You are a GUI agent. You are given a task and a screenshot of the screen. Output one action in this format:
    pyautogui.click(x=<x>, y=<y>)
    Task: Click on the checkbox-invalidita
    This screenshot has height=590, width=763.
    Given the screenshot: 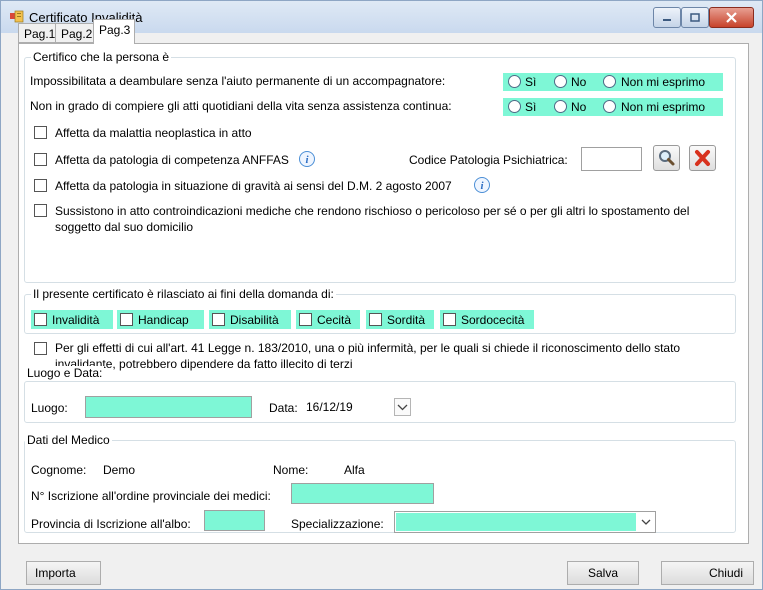 What is the action you would take?
    pyautogui.click(x=40, y=319)
    